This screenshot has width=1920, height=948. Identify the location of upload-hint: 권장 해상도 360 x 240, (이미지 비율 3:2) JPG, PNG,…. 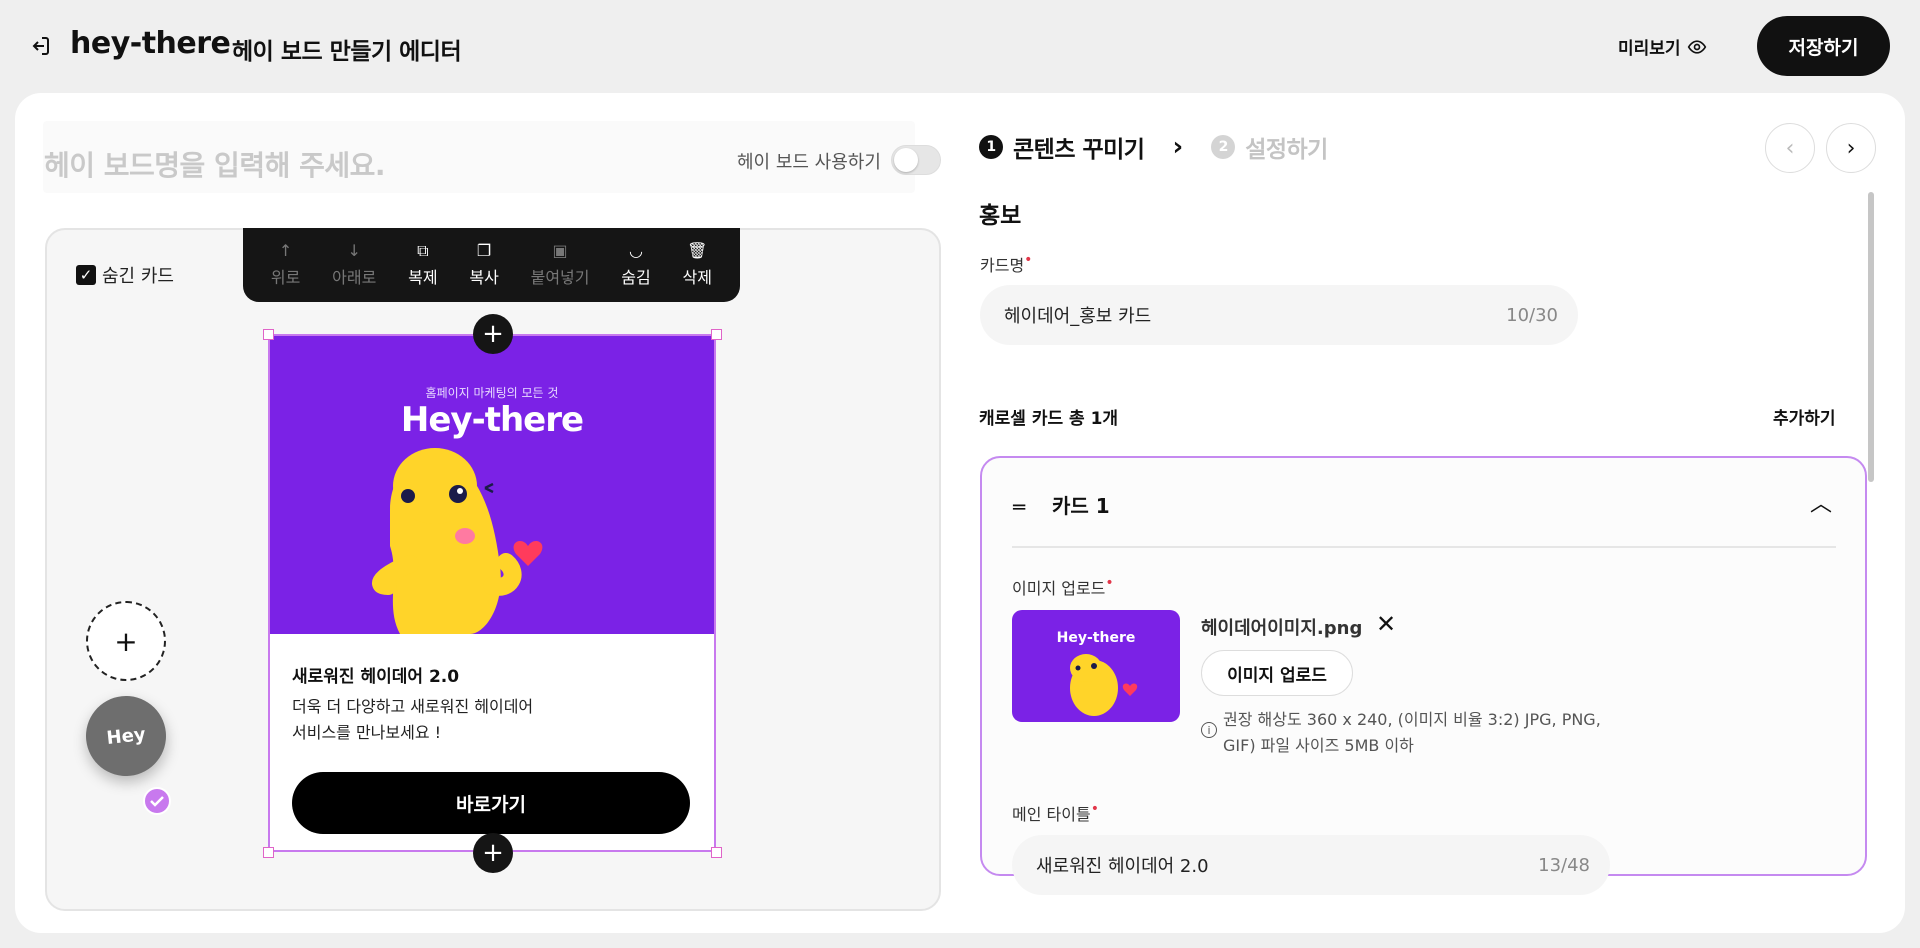
(1433, 733).